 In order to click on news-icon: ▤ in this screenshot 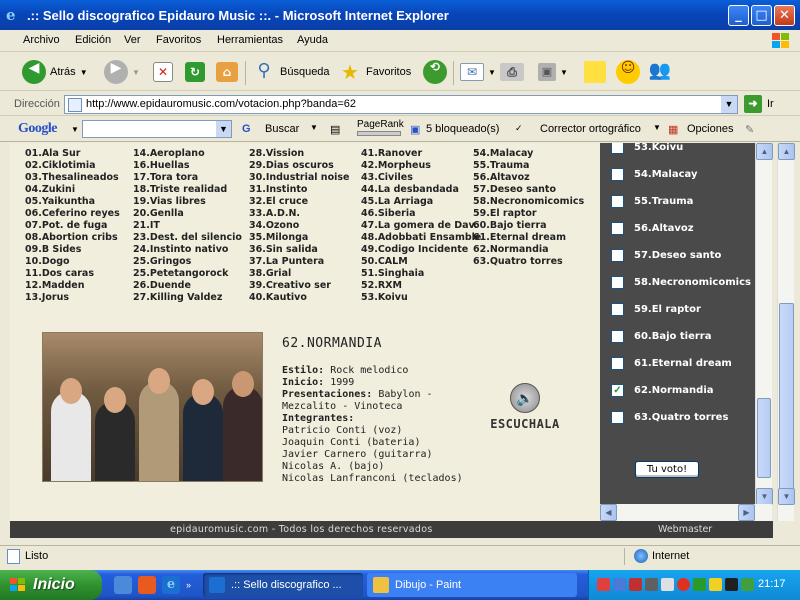, I will do `click(335, 129)`.